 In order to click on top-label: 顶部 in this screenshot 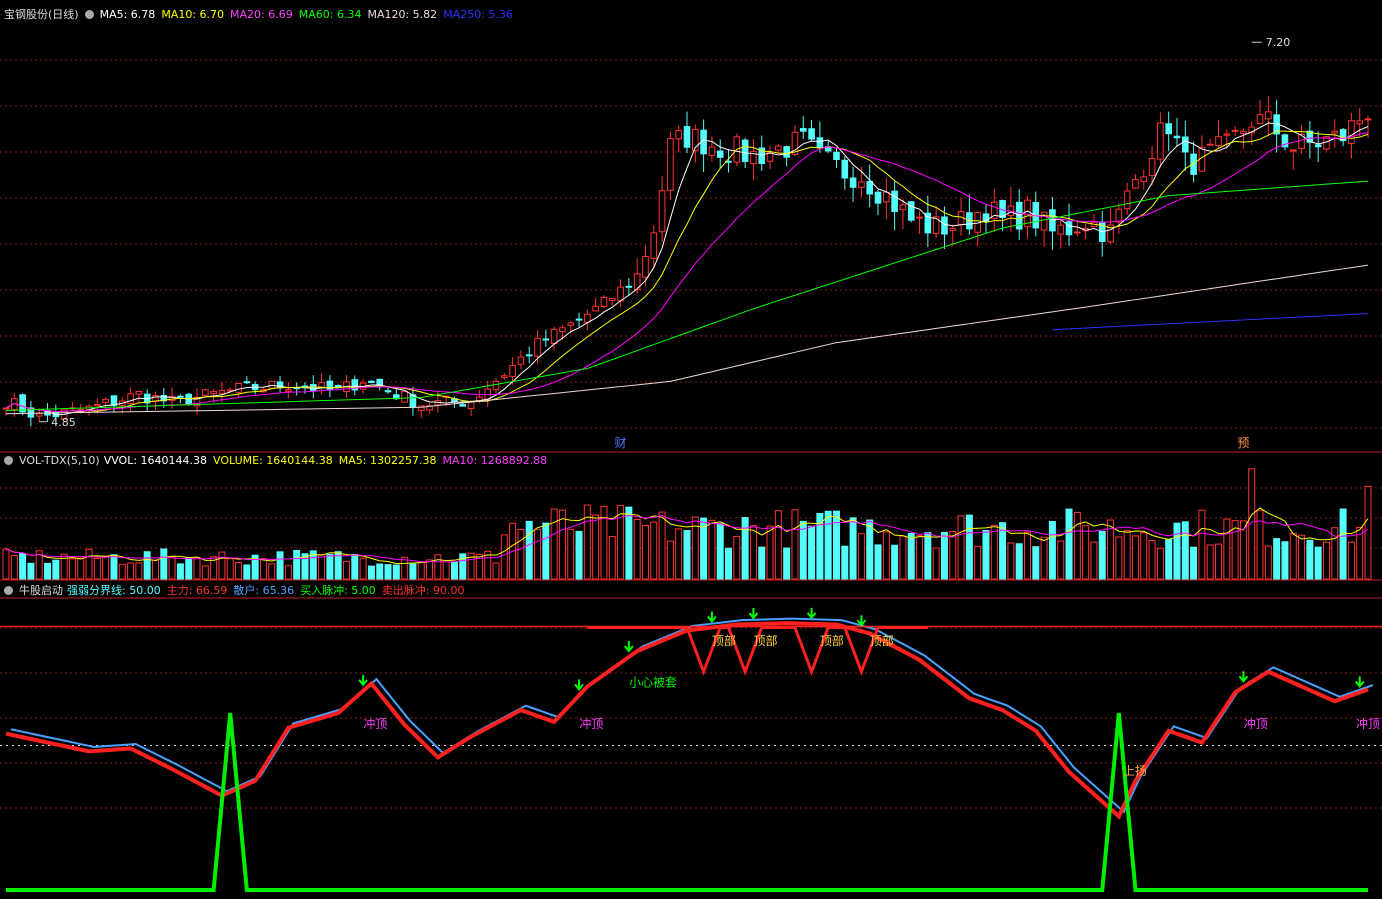, I will do `click(724, 640)`.